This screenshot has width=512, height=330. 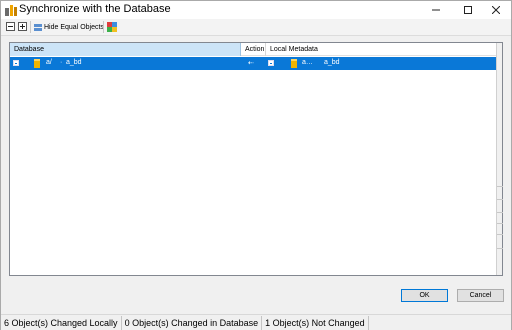 What do you see at coordinates (256, 27) in the screenshot?
I see `toolbar: Hide Equal Objects` at bounding box center [256, 27].